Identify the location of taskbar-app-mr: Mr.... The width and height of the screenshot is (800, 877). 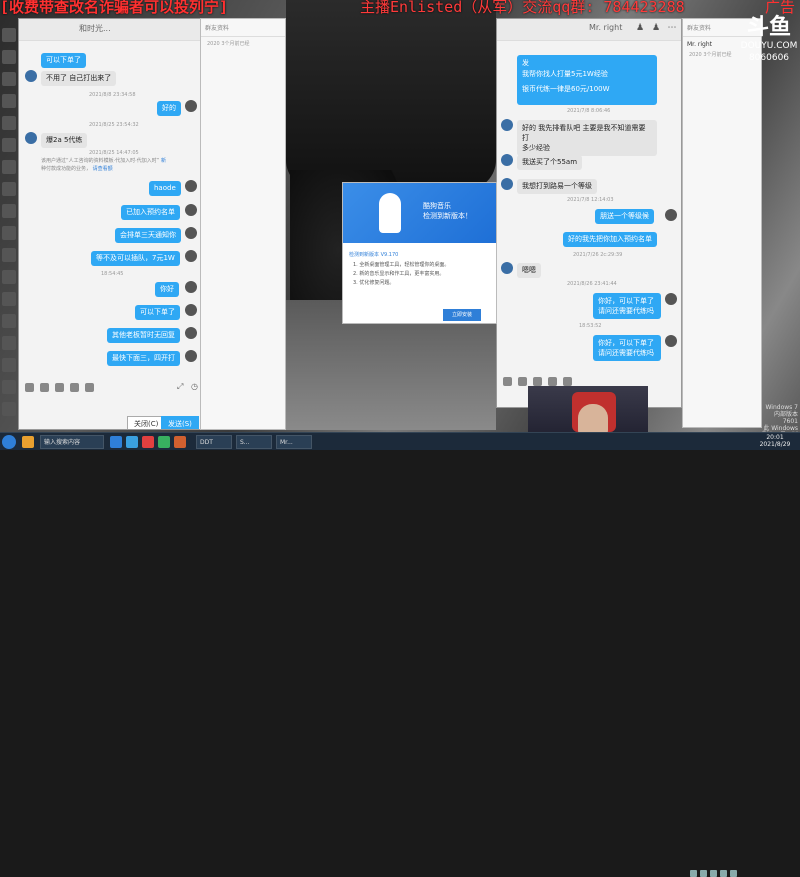
(294, 442).